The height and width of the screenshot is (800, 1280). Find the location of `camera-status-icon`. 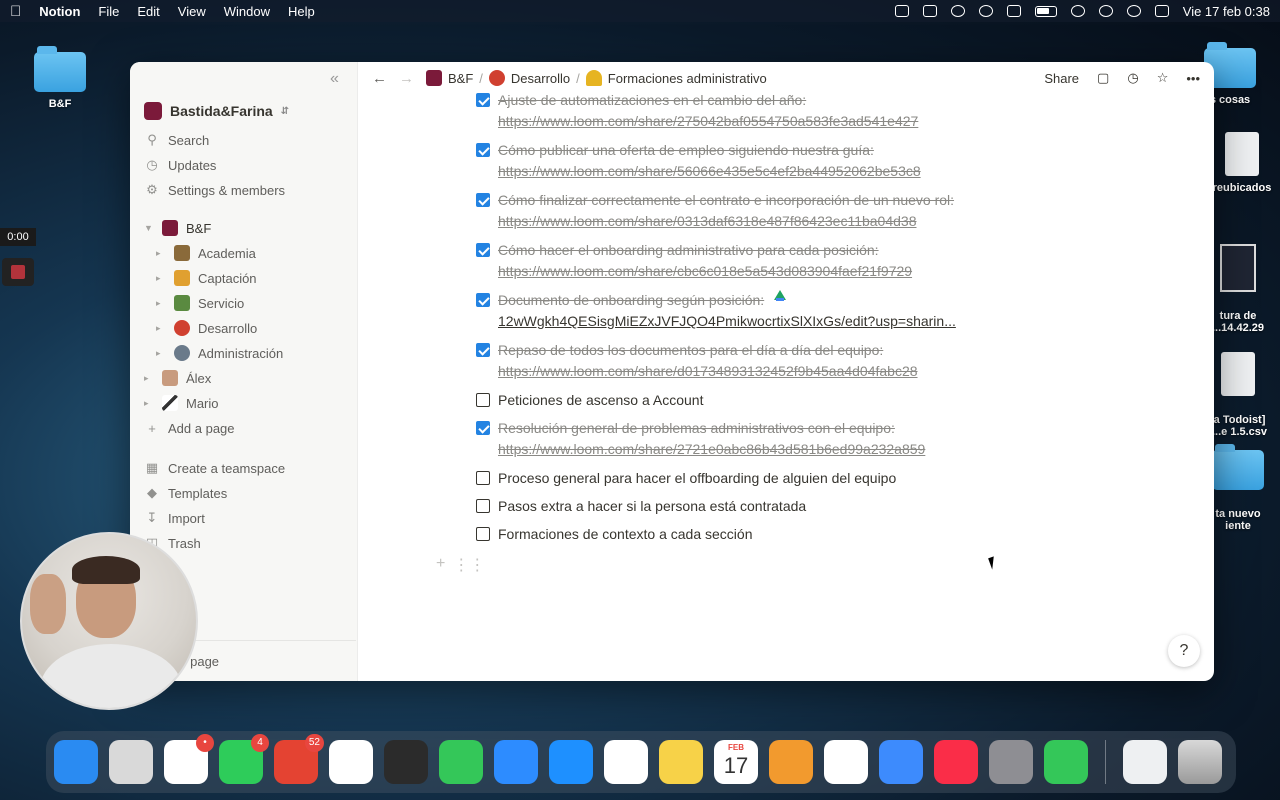

camera-status-icon is located at coordinates (901, 11).